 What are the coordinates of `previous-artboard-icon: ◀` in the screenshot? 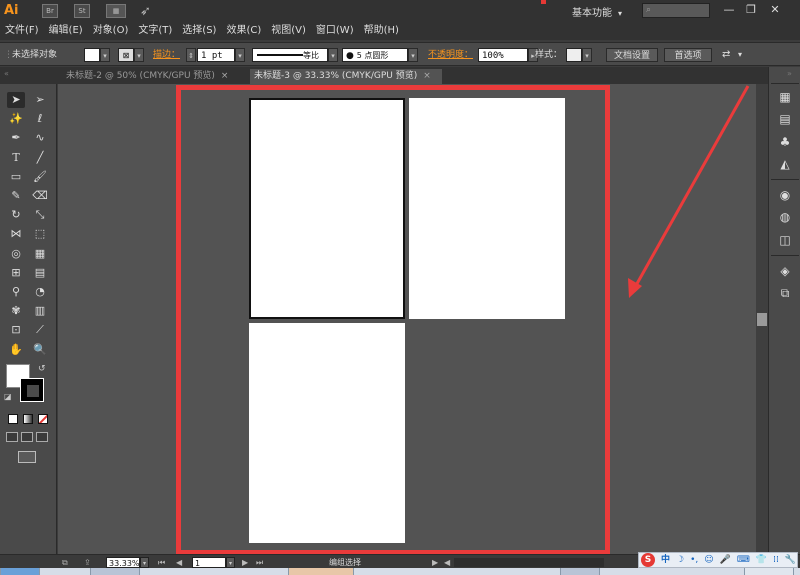 It's located at (179, 562).